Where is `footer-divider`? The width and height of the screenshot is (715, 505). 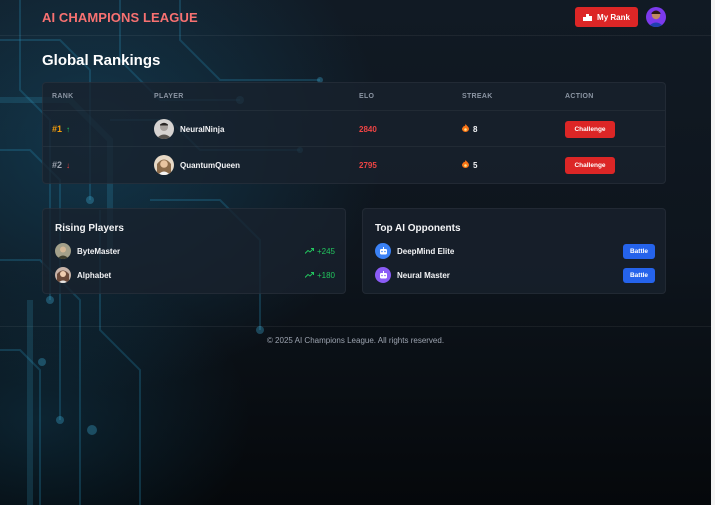
footer-divider is located at coordinates (355, 326).